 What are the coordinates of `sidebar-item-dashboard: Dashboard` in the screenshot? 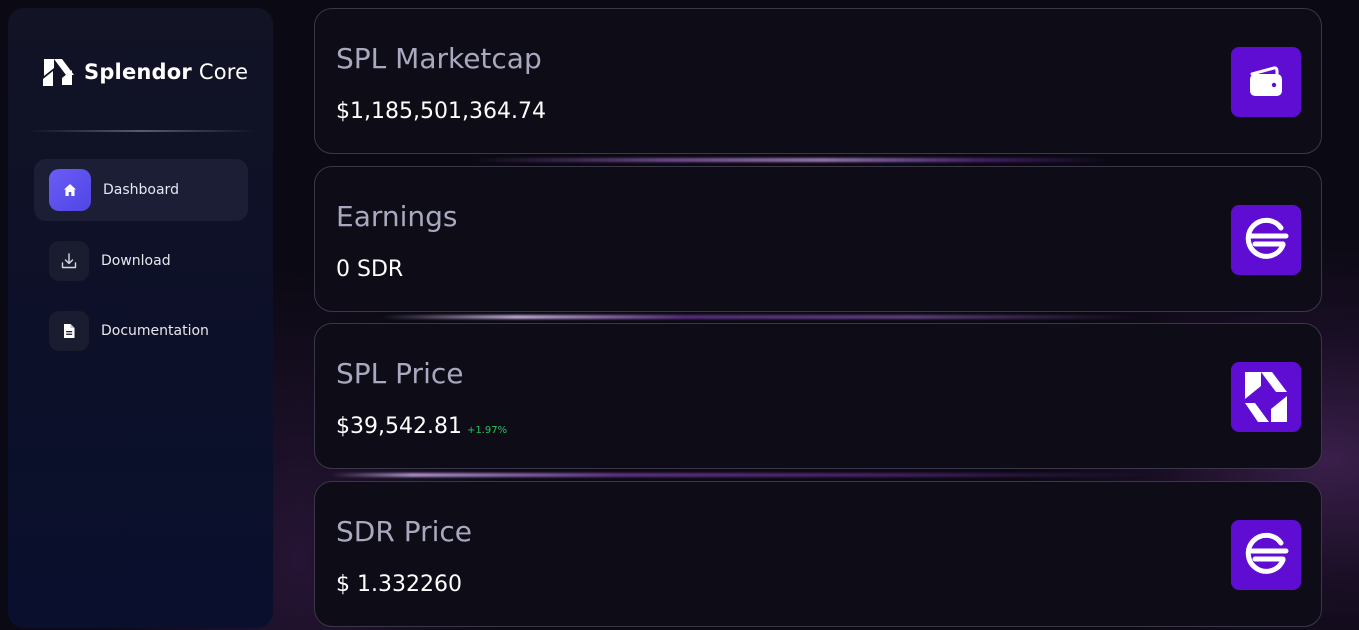 It's located at (141, 190).